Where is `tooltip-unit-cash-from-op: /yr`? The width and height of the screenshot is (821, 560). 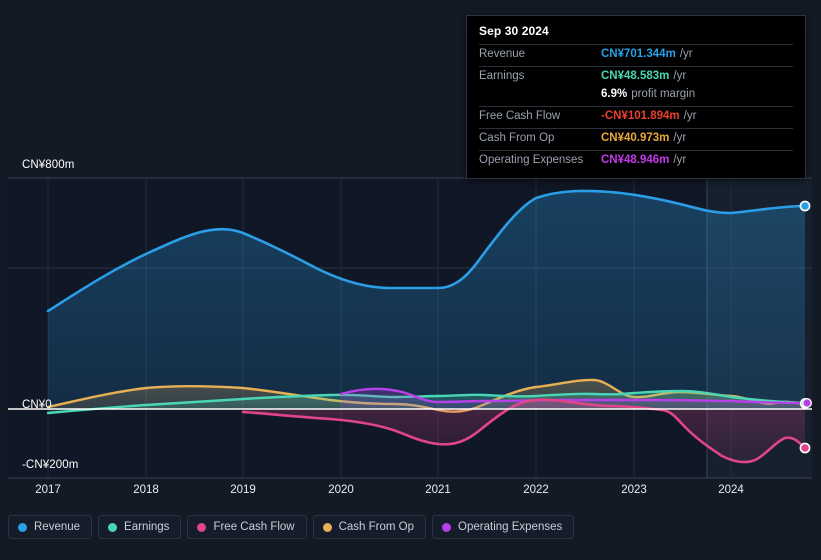 tooltip-unit-cash-from-op: /yr is located at coordinates (680, 138).